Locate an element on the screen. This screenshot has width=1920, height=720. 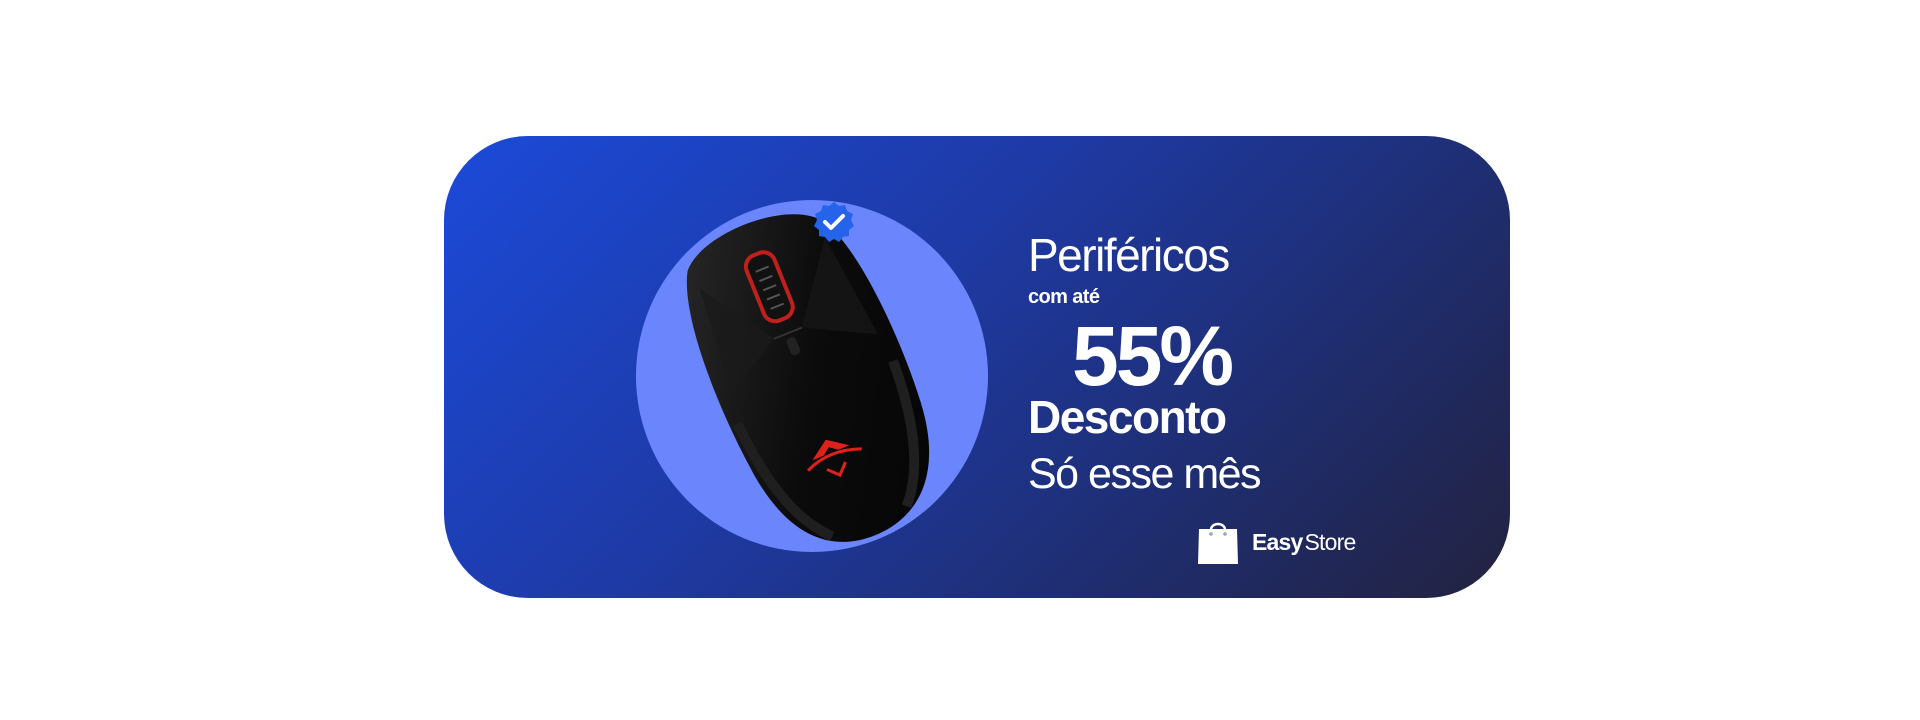
verified-check-icon is located at coordinates (834, 222).